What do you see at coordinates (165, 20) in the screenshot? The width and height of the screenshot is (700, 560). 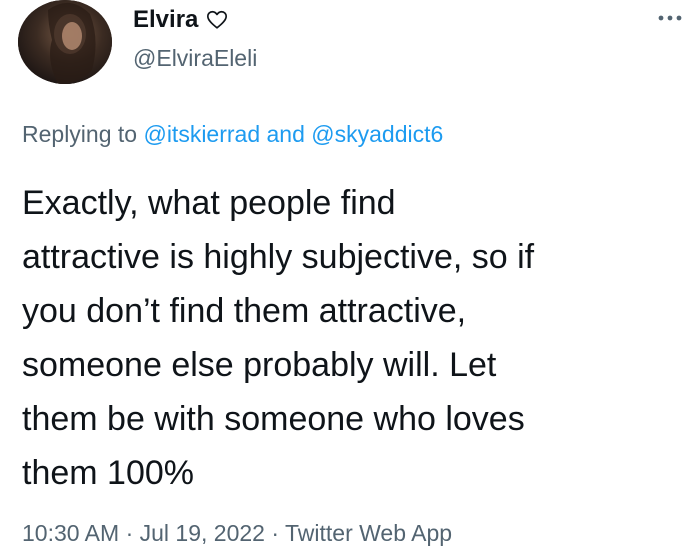 I see `author-display-name: Elvira` at bounding box center [165, 20].